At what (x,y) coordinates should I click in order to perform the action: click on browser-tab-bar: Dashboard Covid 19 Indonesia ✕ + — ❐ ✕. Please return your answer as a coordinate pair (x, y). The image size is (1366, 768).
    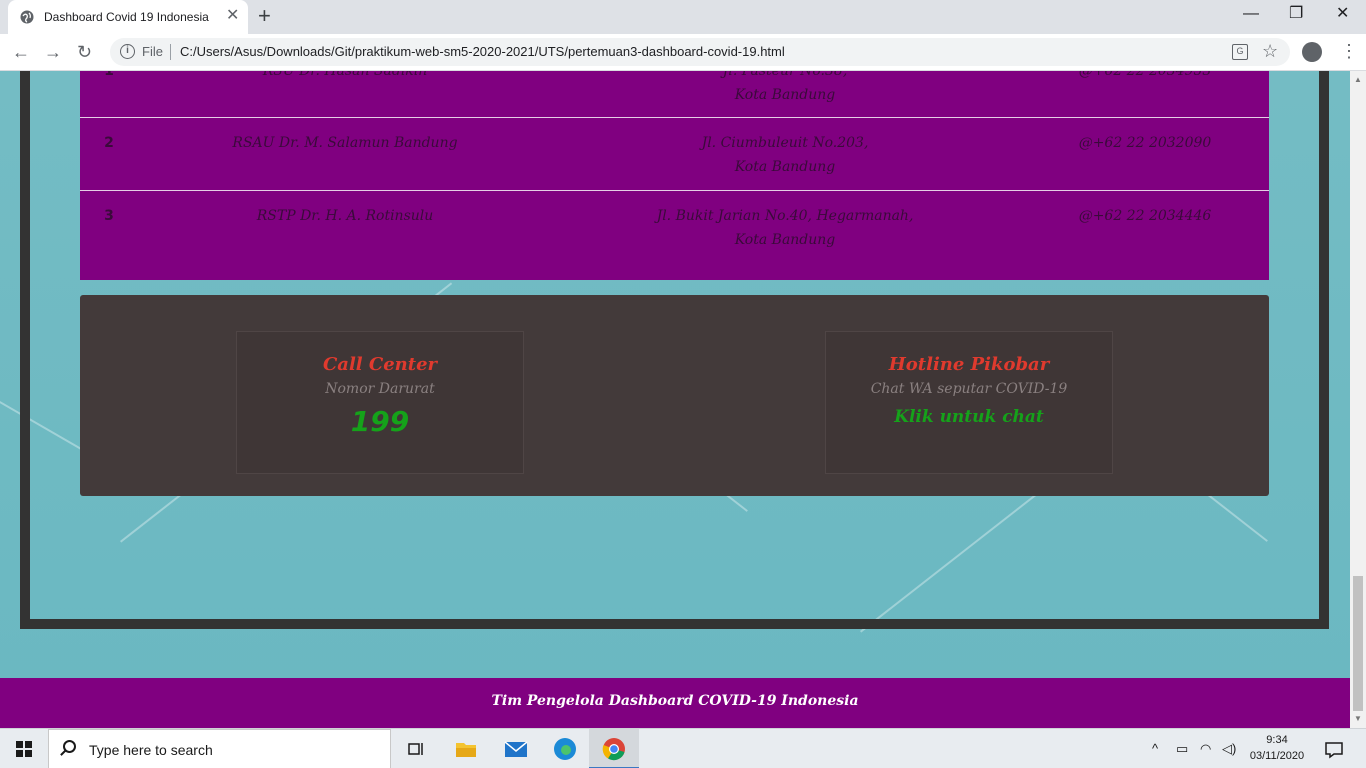
    Looking at the image, I should click on (683, 17).